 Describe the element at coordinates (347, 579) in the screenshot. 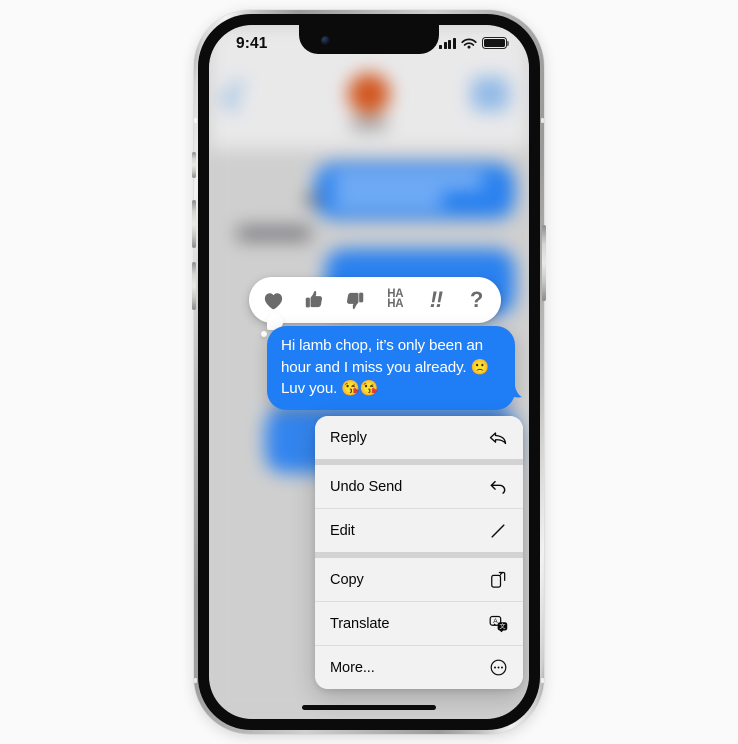

I see `context-menu-label: Copy` at that location.